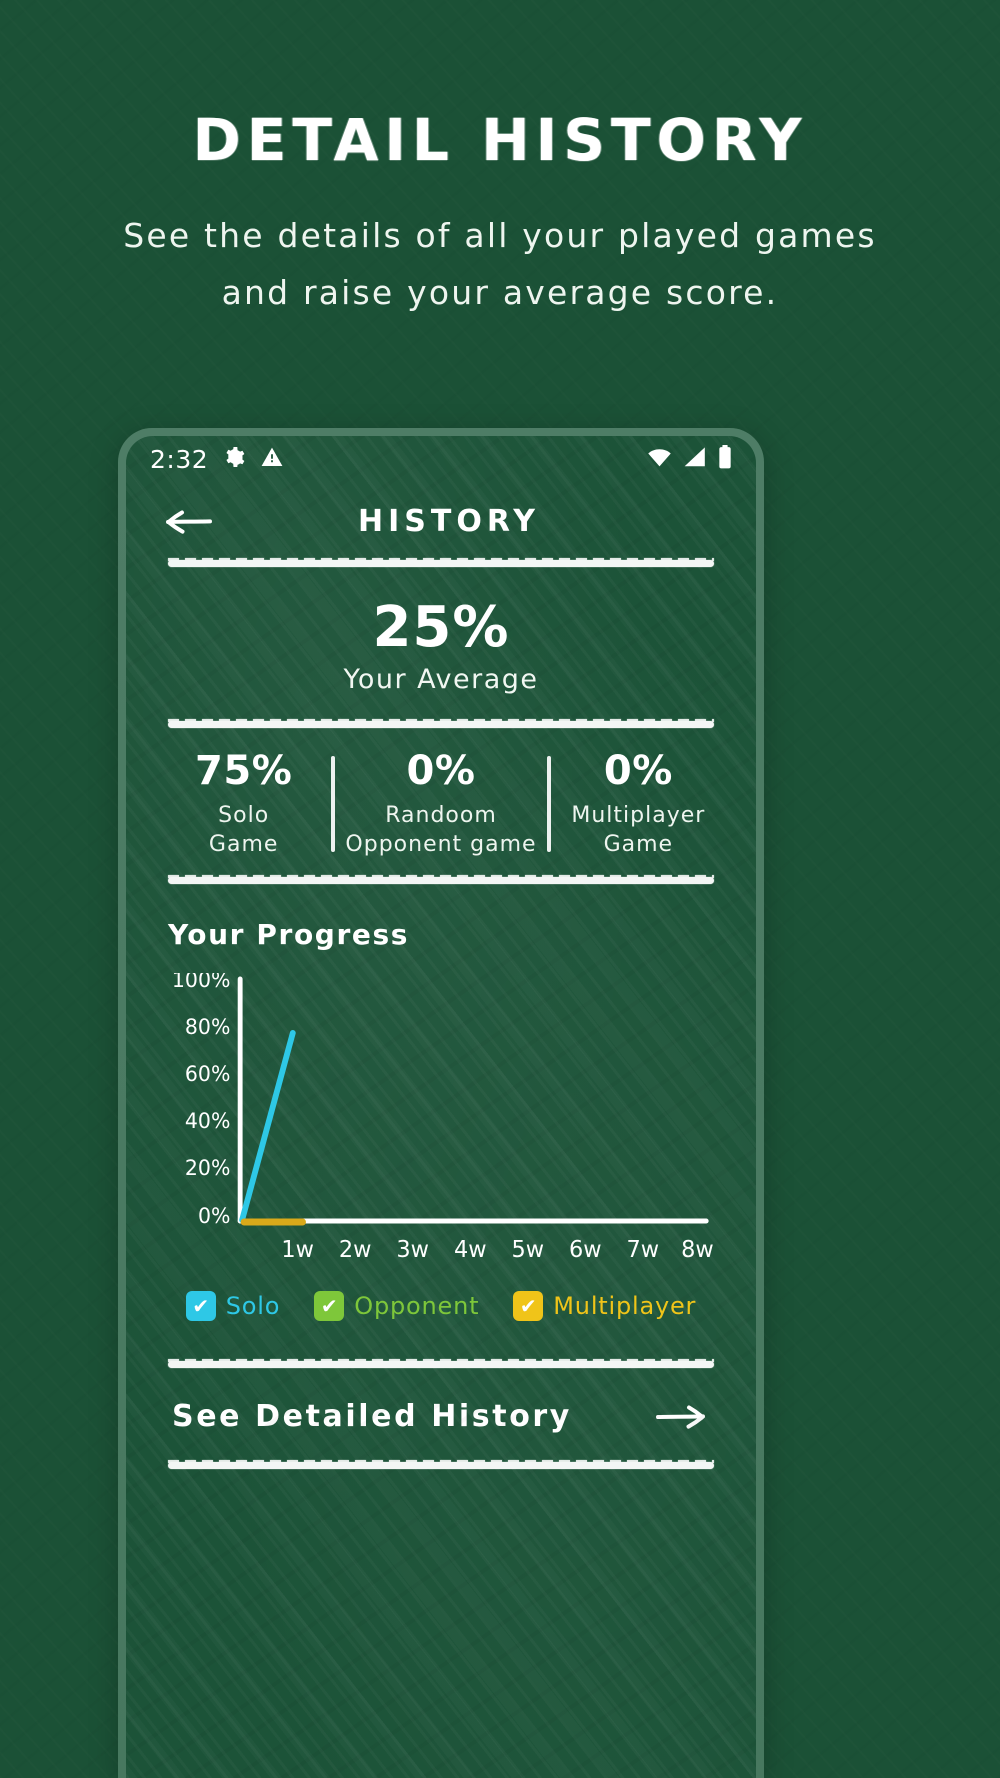 Image resolution: width=1000 pixels, height=1778 pixels. I want to click on chart-legend: ✔ Solo ✔ Opponent ✔ Multiplayer, so click(441, 1306).